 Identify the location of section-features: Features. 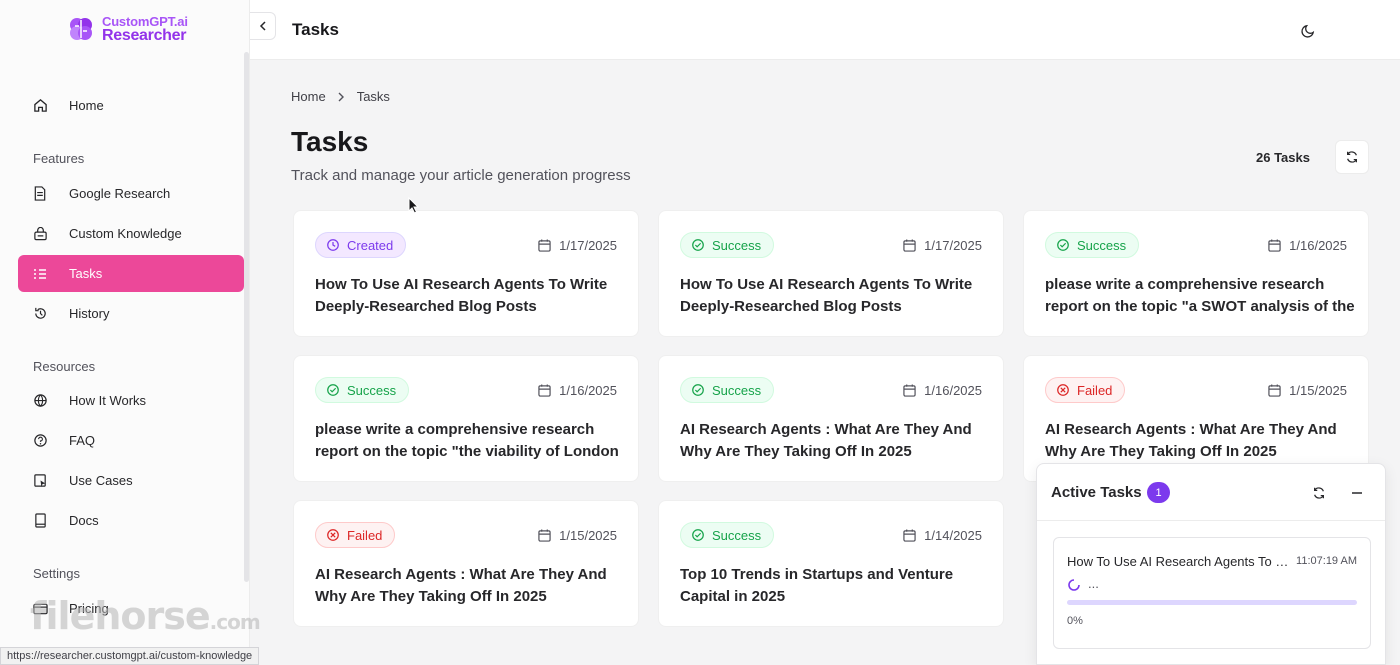
(59, 158).